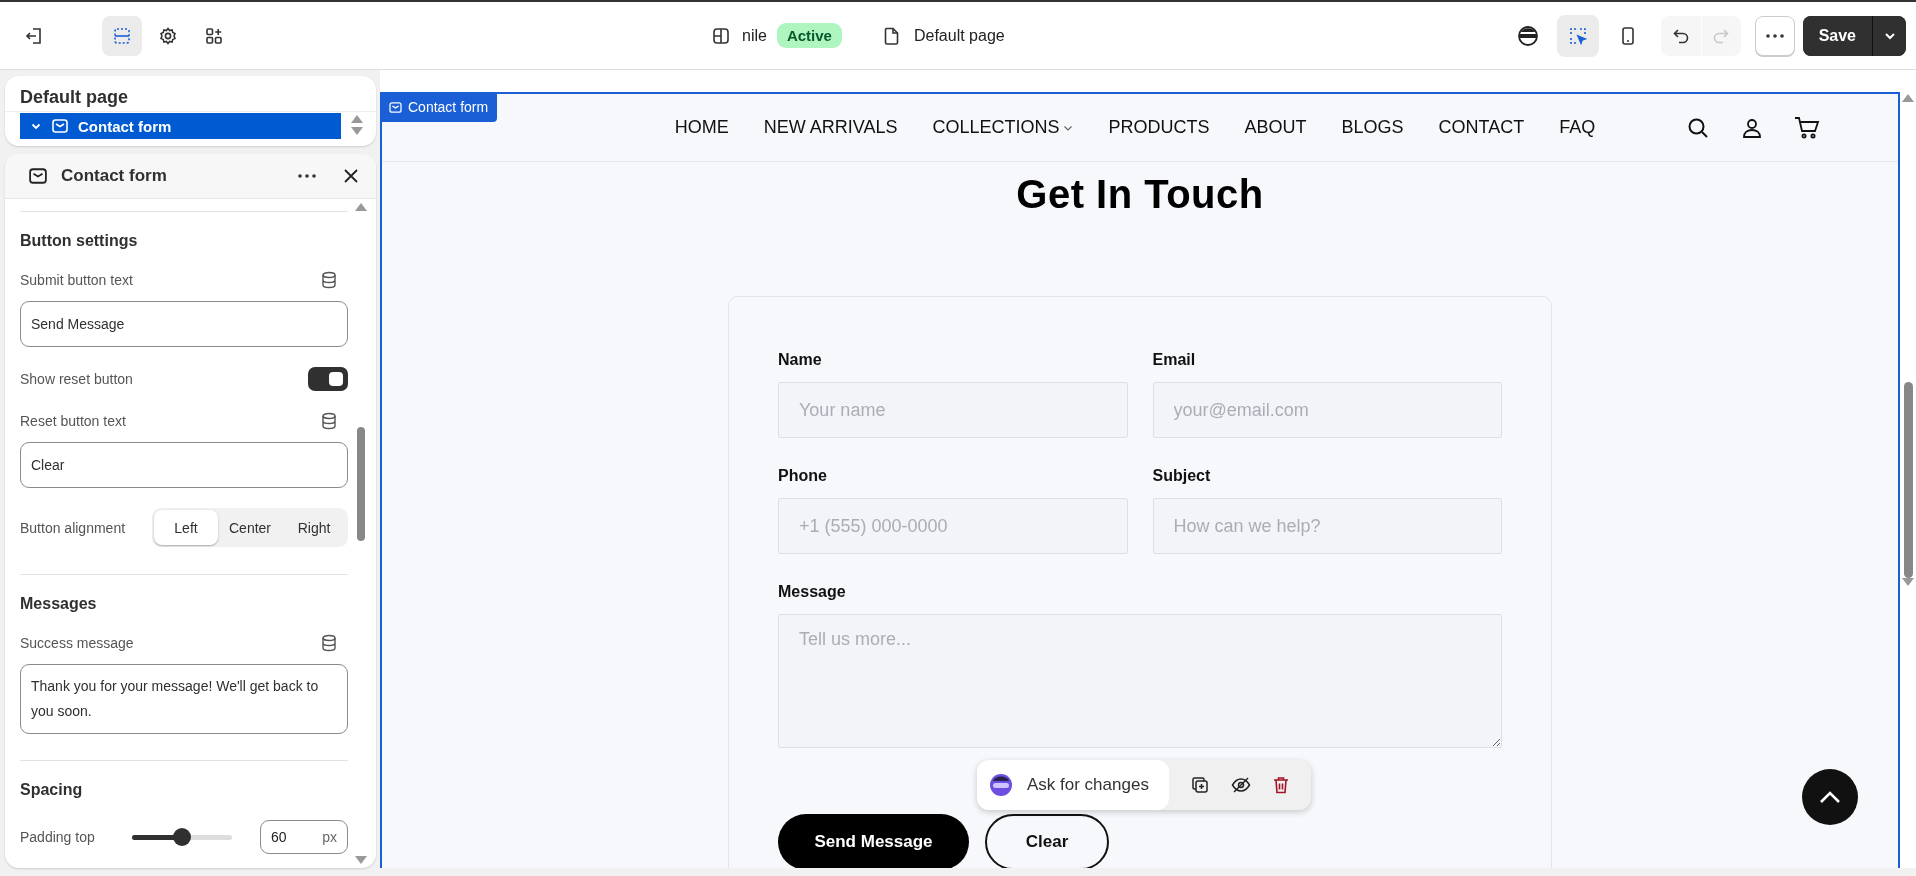  What do you see at coordinates (812, 592) in the screenshot?
I see `form-label: Message` at bounding box center [812, 592].